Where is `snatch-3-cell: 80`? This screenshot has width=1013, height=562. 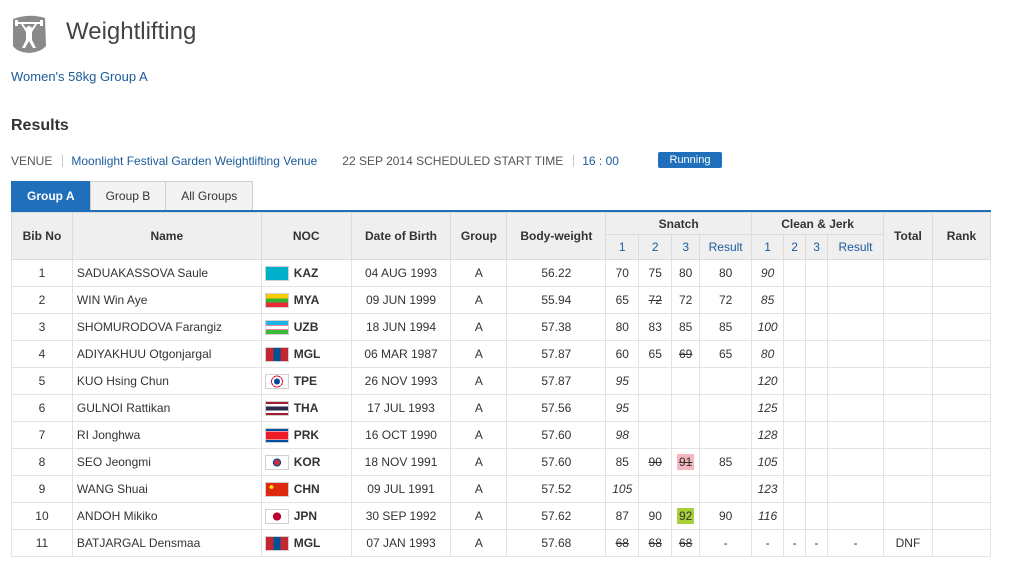 snatch-3-cell: 80 is located at coordinates (686, 273).